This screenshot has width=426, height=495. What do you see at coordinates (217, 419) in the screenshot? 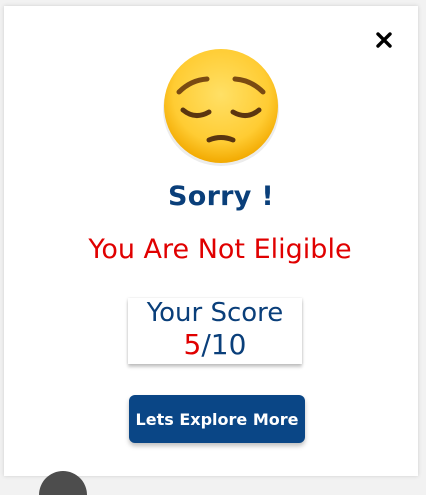
I see `explore-more-button: Lets Explore More` at bounding box center [217, 419].